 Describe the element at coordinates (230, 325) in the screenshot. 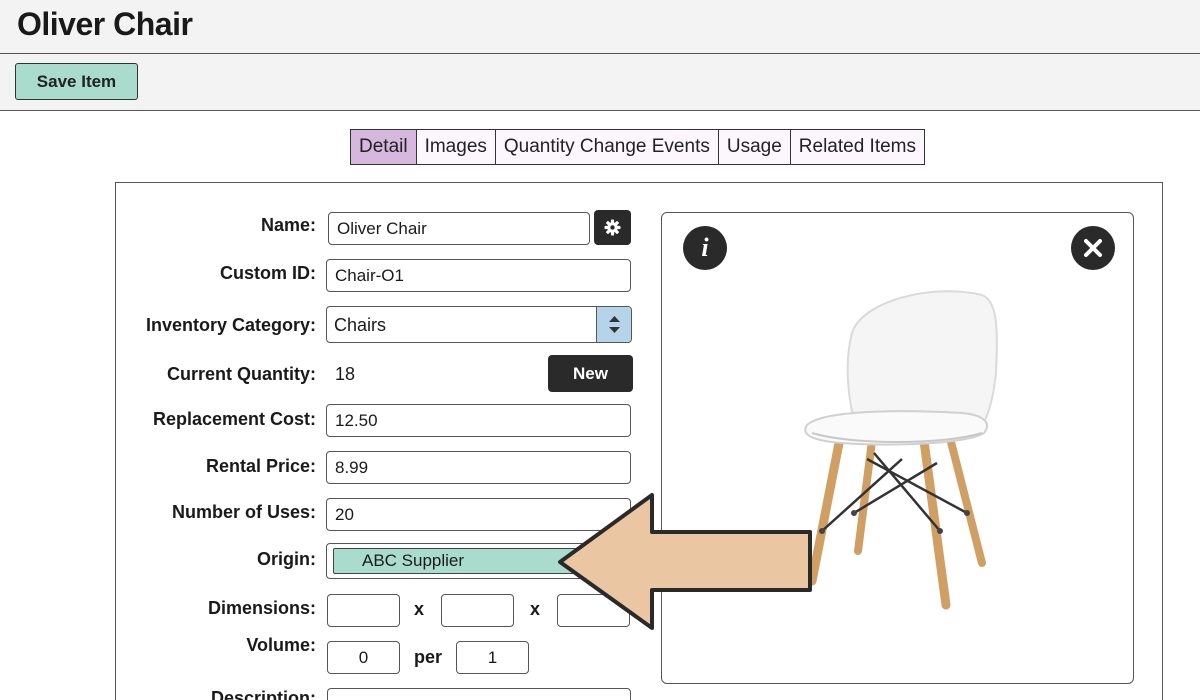

I see `inventory-category-label: Inventory Category:` at that location.